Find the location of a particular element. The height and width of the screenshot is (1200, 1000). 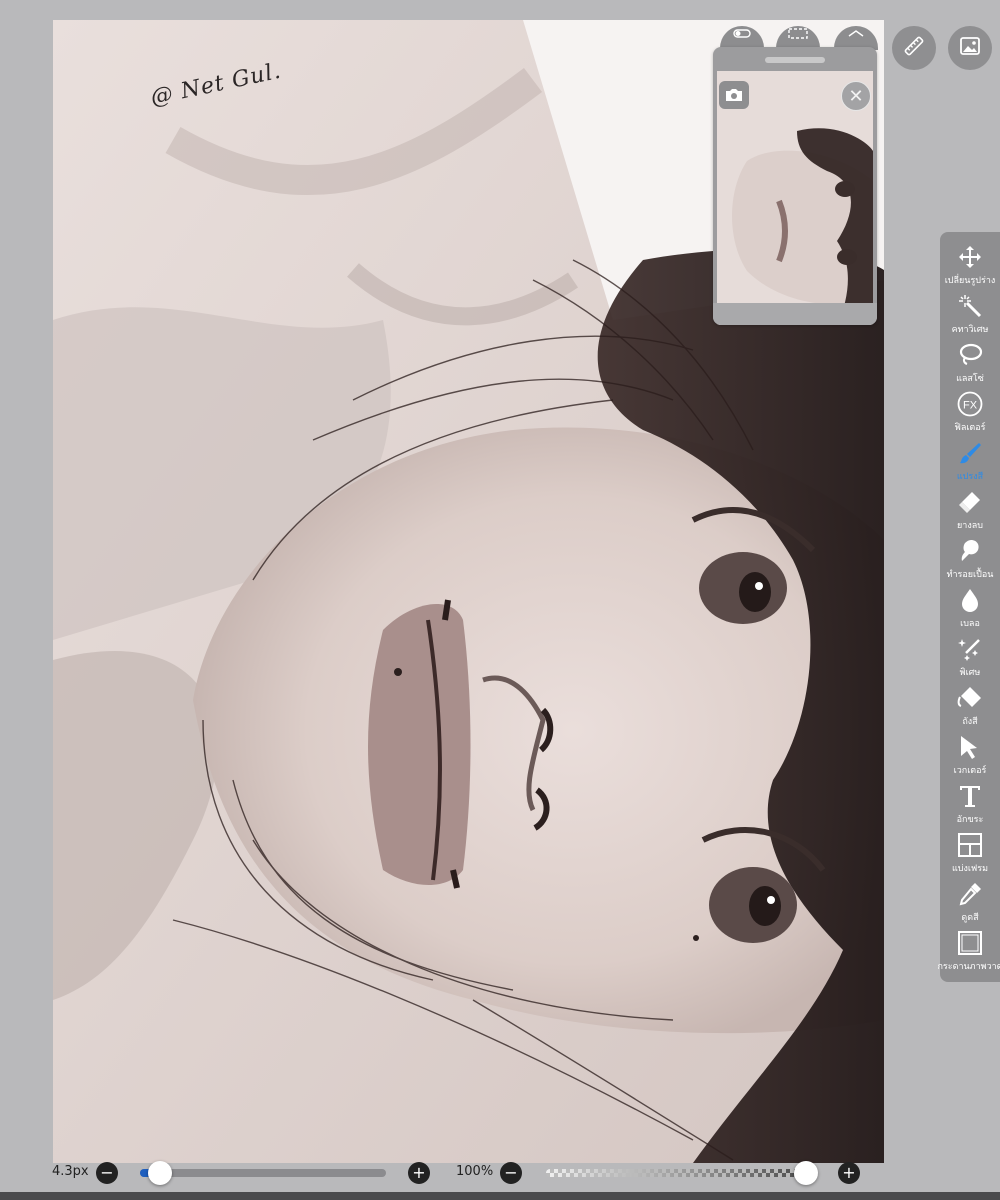

paint-bucket-icon is located at coordinates (970, 698).